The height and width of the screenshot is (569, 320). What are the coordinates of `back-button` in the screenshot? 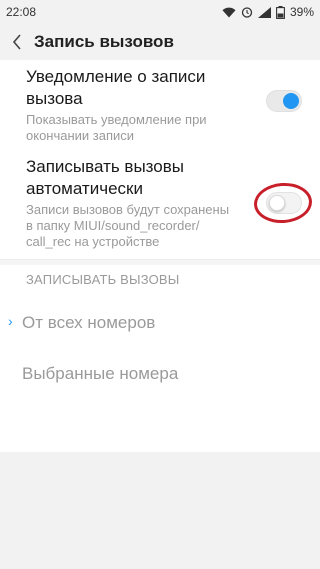 It's located at (17, 42).